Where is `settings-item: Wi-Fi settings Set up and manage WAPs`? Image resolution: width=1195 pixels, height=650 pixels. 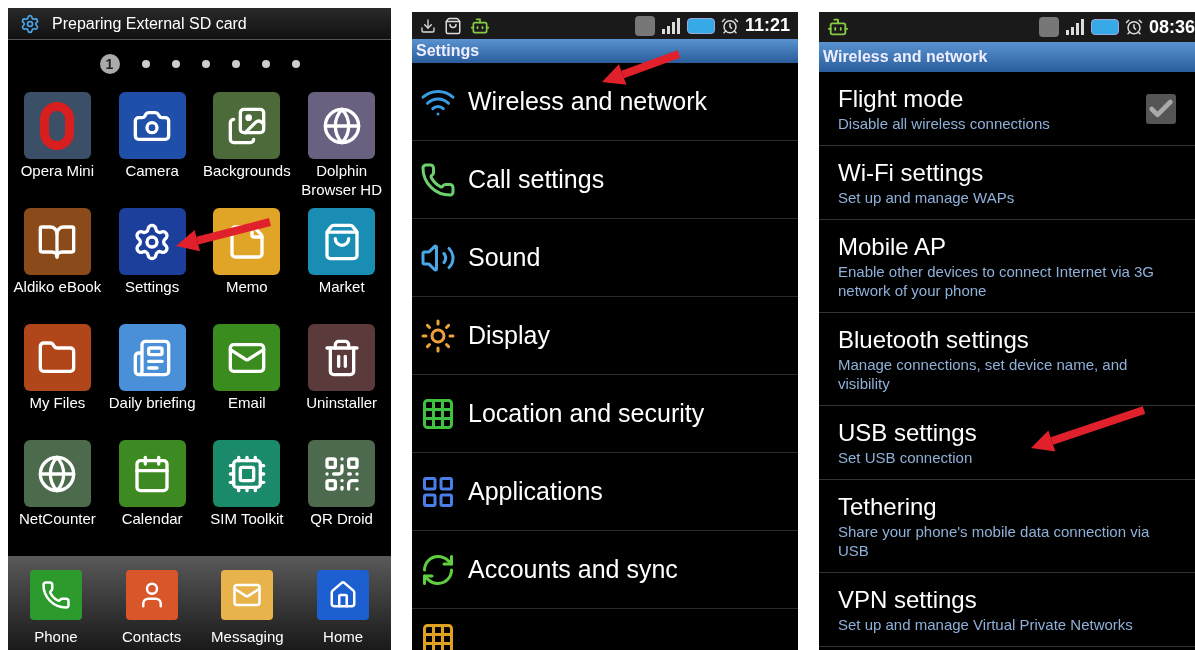 settings-item: Wi-Fi settings Set up and manage WAPs is located at coordinates (1007, 183).